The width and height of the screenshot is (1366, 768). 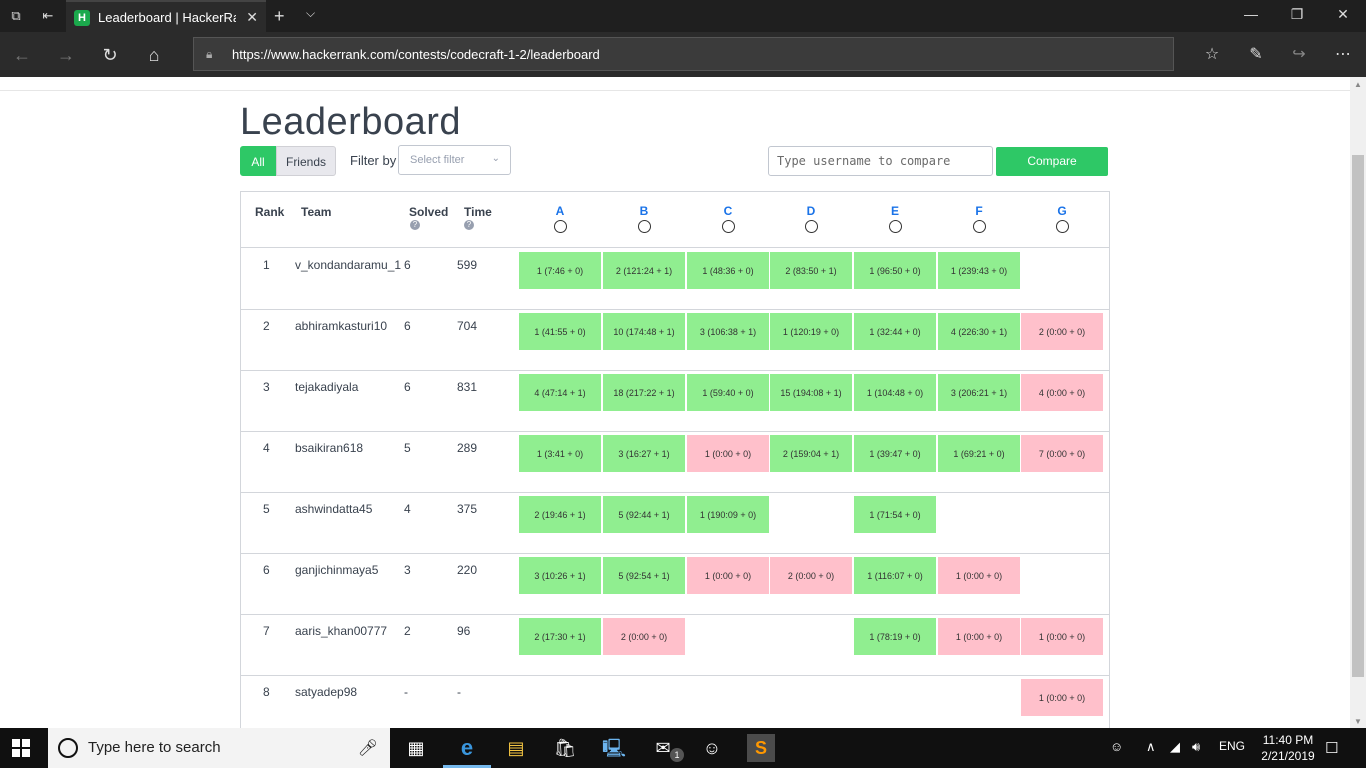 What do you see at coordinates (1288, 748) in the screenshot?
I see `taskbar-clock: 11:40 PM 2/21/2019` at bounding box center [1288, 748].